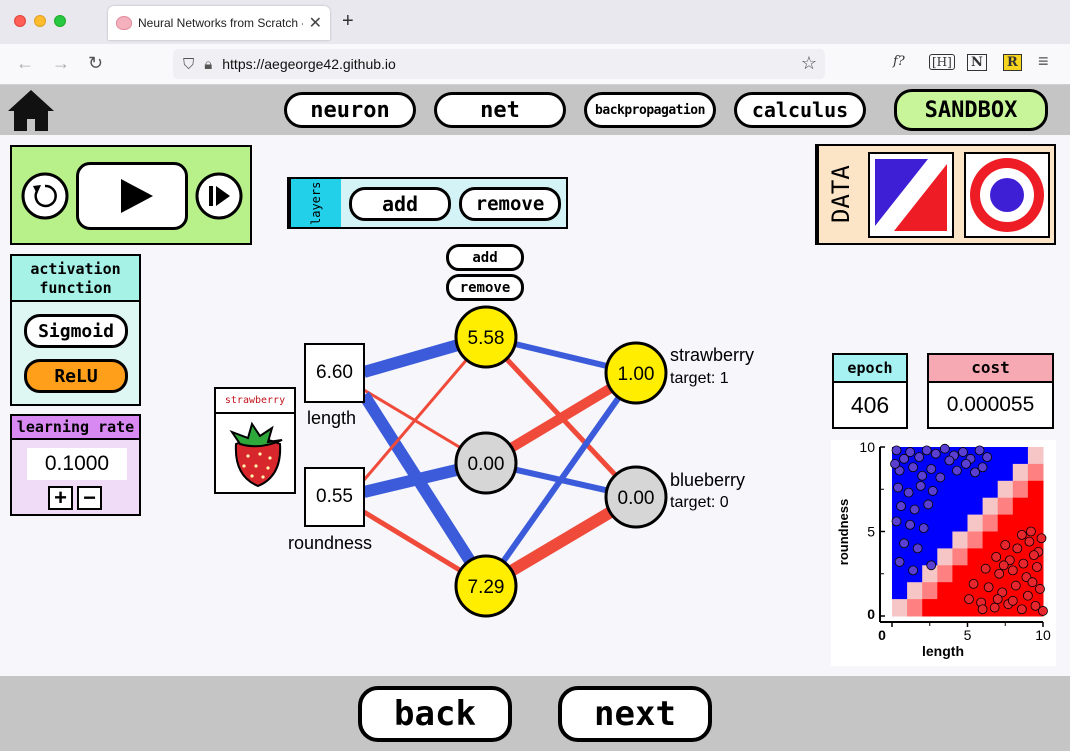 The image size is (1070, 751). I want to click on y-tick-label: 0, so click(871, 614).